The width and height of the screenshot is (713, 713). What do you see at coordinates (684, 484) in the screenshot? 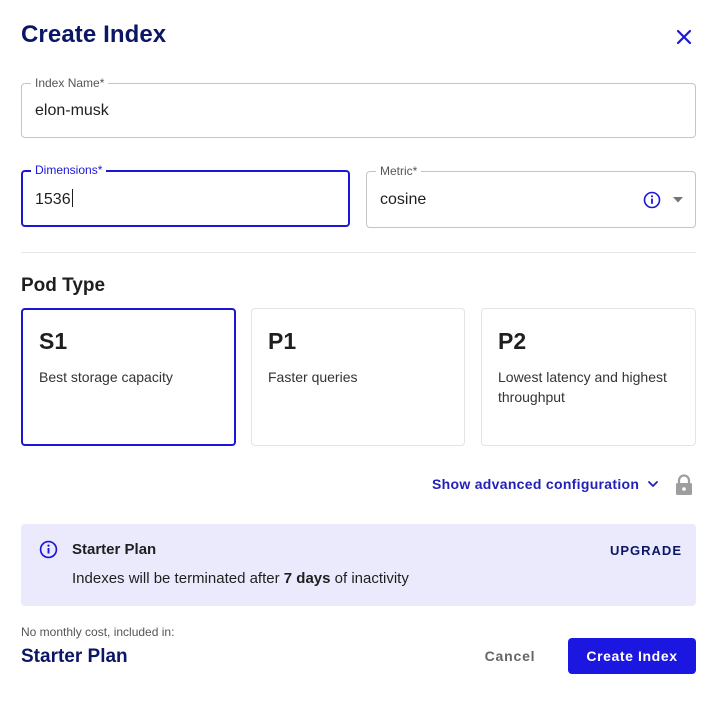
I see `lock-icon` at bounding box center [684, 484].